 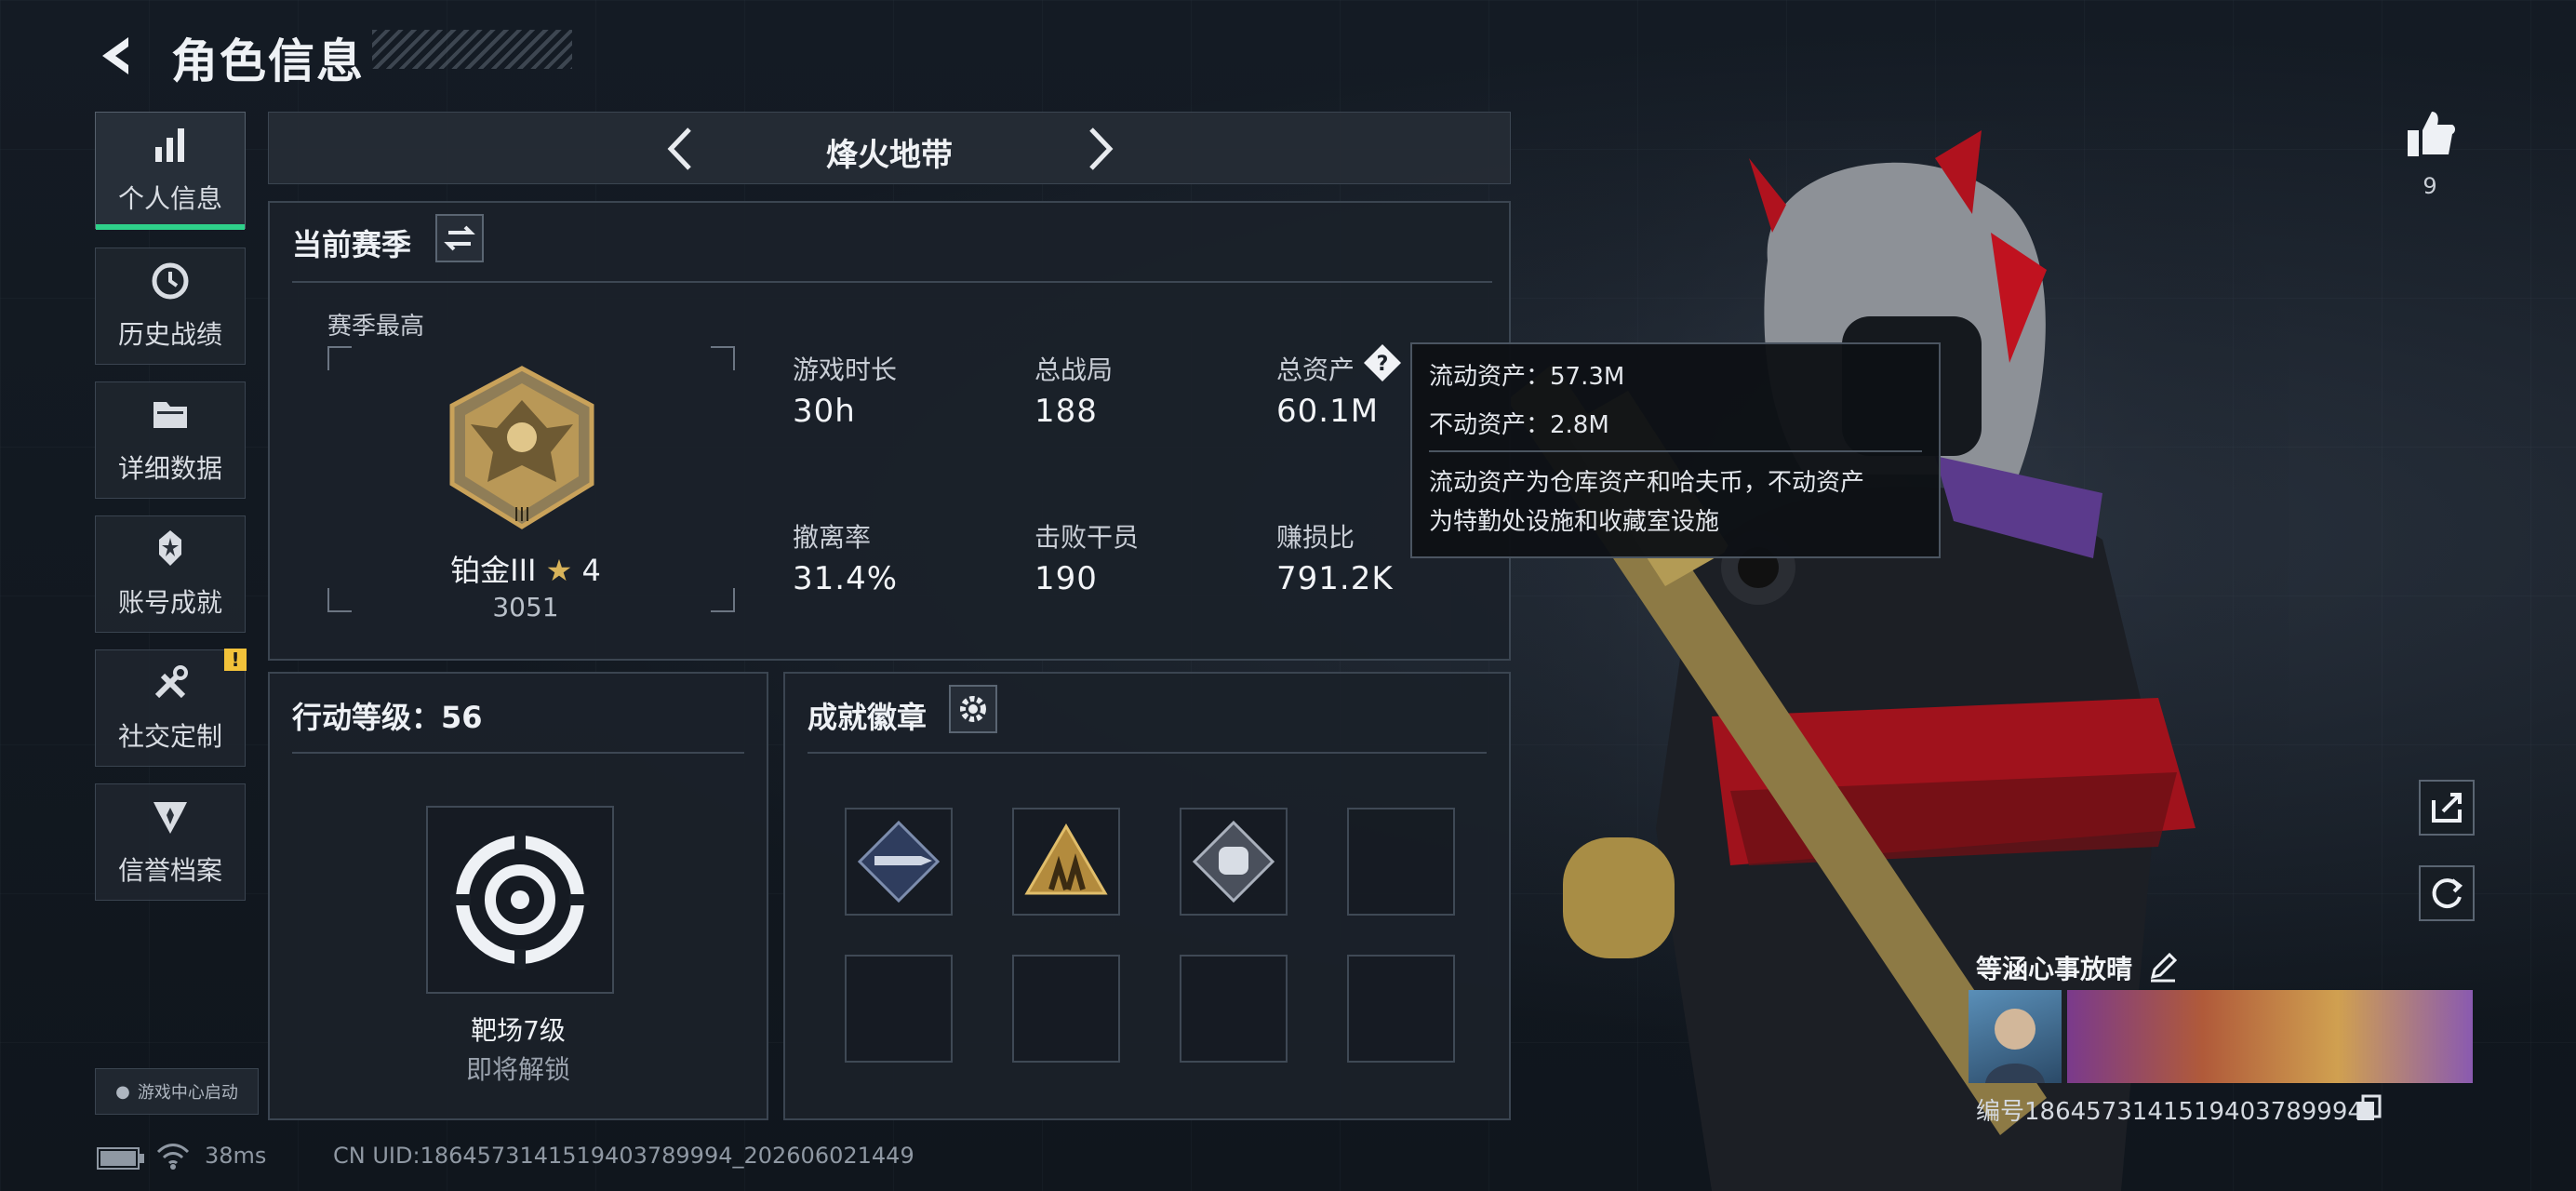 What do you see at coordinates (169, 736) in the screenshot?
I see `sidebar-item-label: 社交定制` at bounding box center [169, 736].